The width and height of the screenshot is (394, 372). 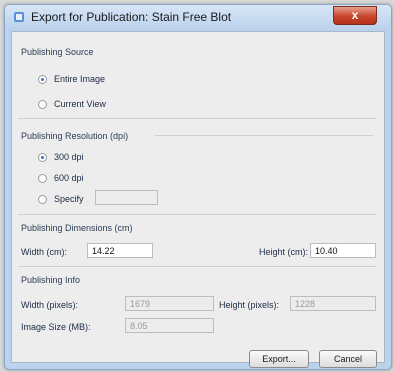 What do you see at coordinates (51, 280) in the screenshot?
I see `publishing-info-heading: Publishing Info` at bounding box center [51, 280].